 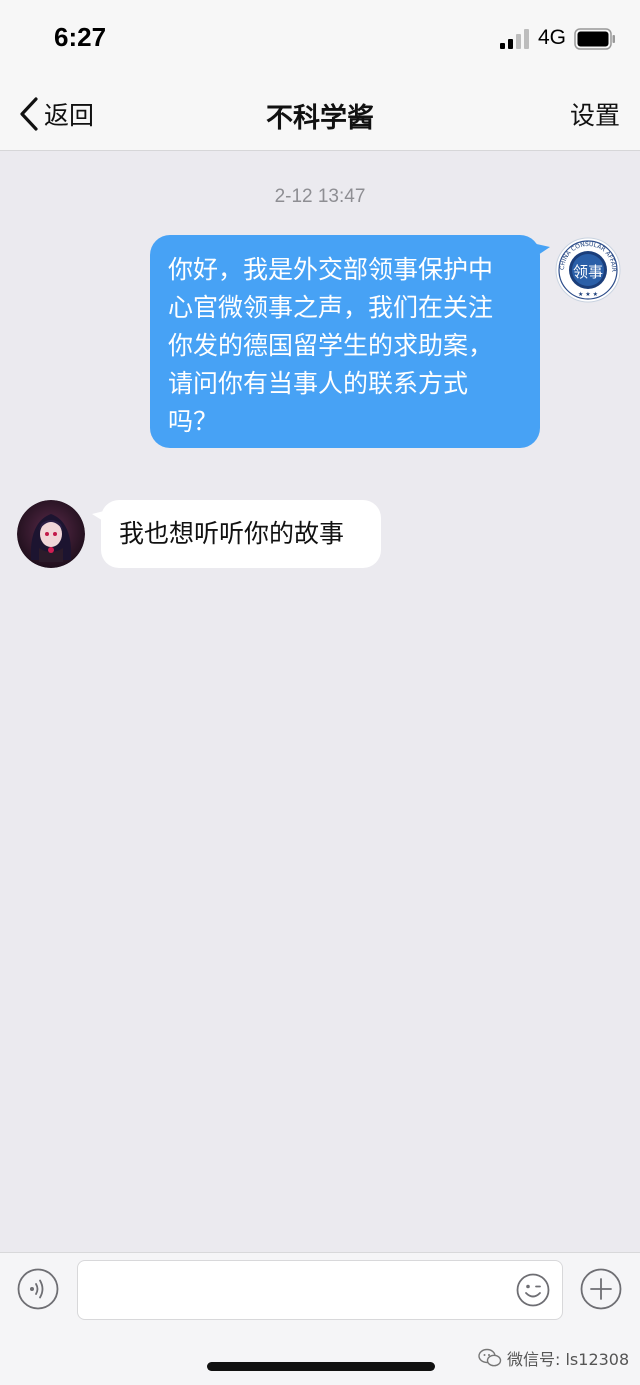 I want to click on signal-bars-icon, so click(x=514, y=39).